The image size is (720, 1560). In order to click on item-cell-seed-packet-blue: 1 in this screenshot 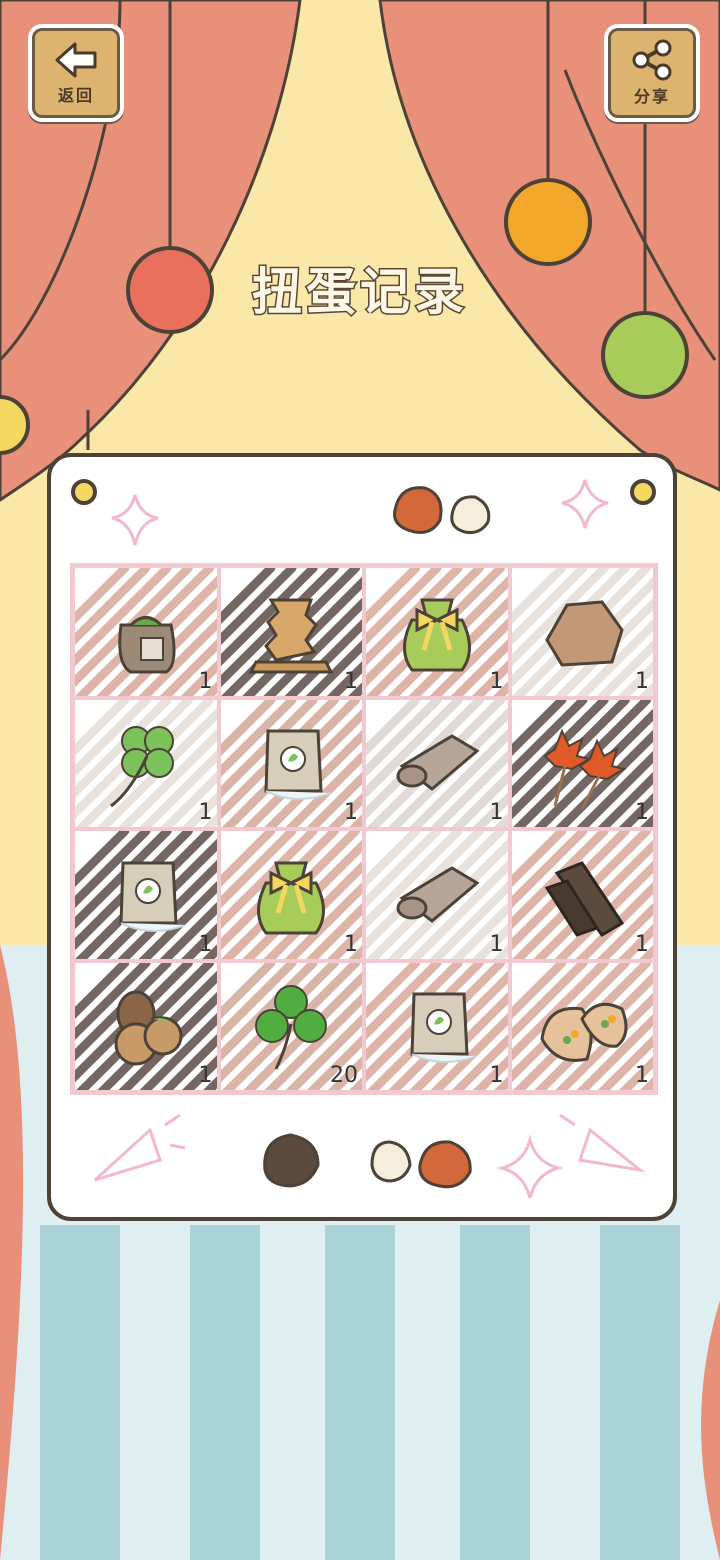, I will do `click(146, 895)`.